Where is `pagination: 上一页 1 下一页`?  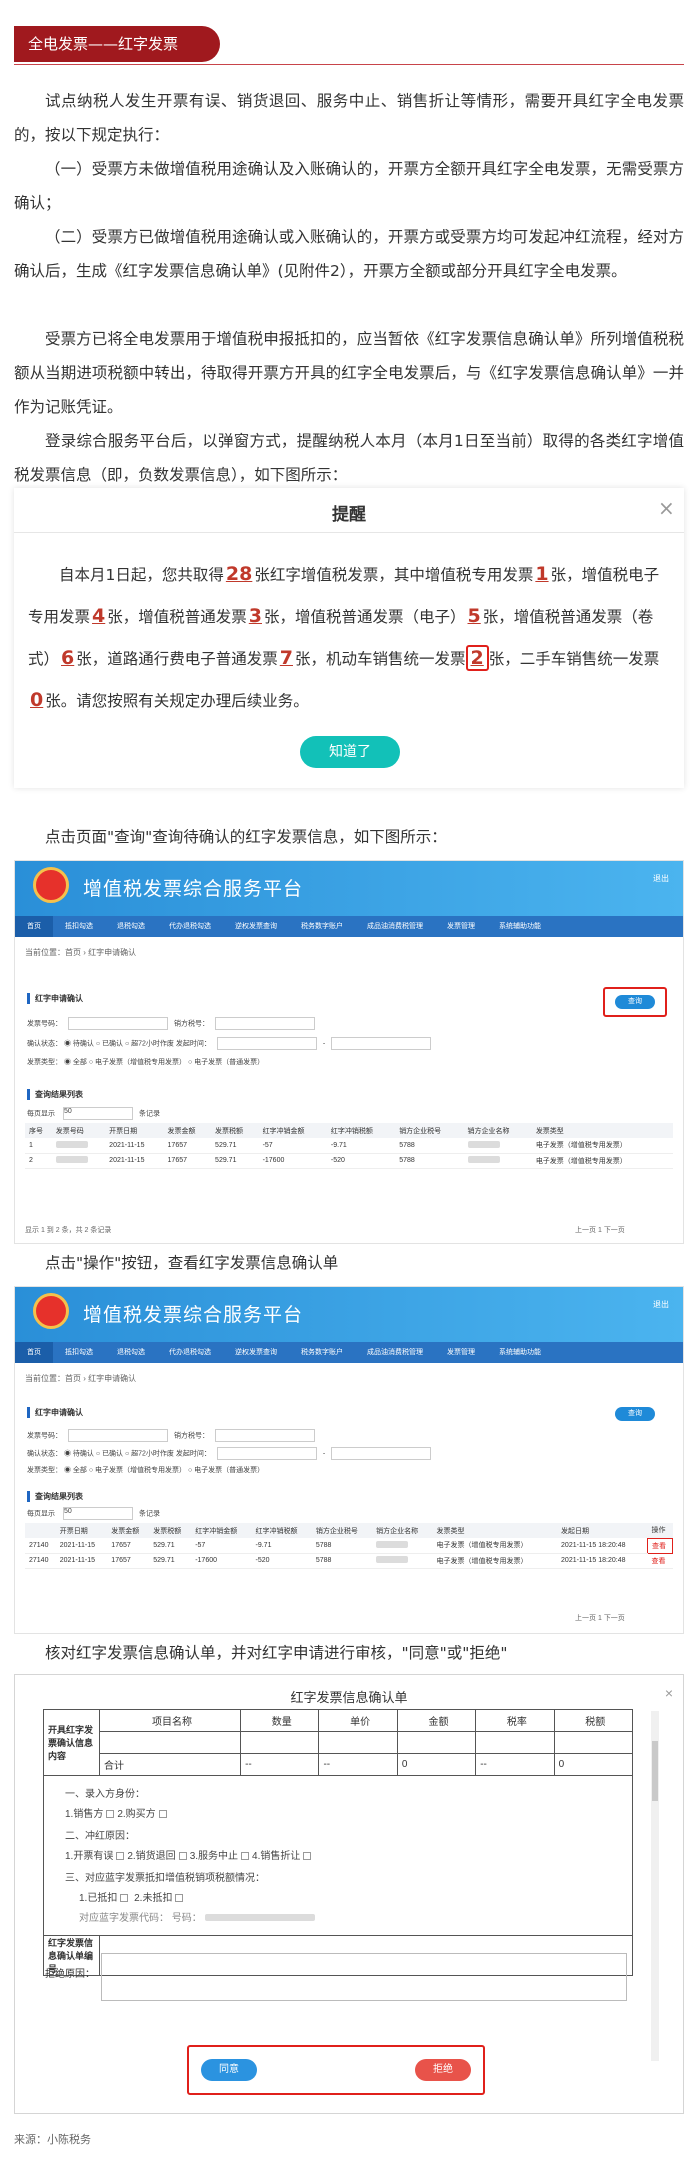
pagination: 上一页 1 下一页 is located at coordinates (600, 1230).